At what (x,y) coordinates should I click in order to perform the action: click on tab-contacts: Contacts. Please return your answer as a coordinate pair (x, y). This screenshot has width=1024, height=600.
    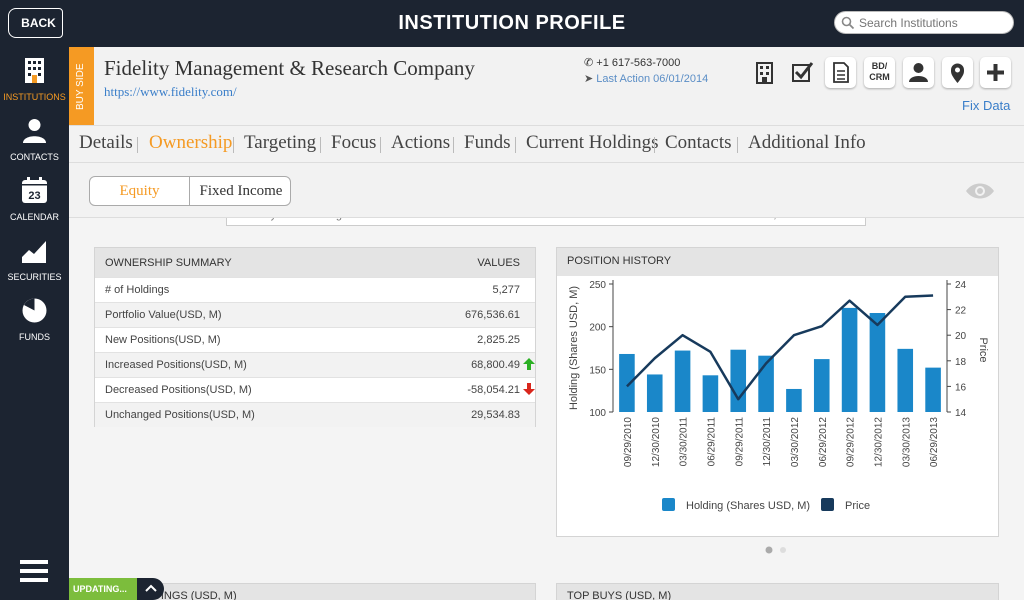
    Looking at the image, I should click on (698, 143).